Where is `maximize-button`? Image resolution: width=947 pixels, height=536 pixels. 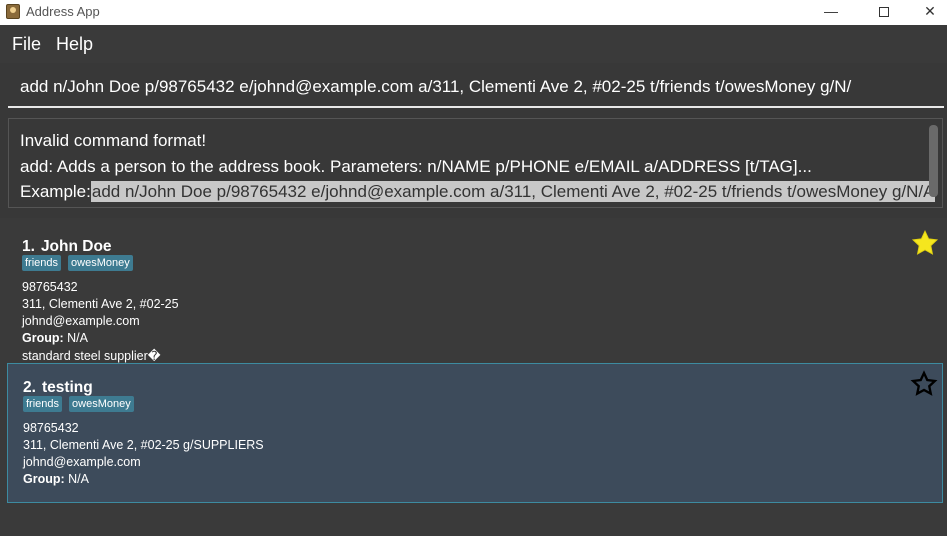
maximize-button is located at coordinates (884, 12).